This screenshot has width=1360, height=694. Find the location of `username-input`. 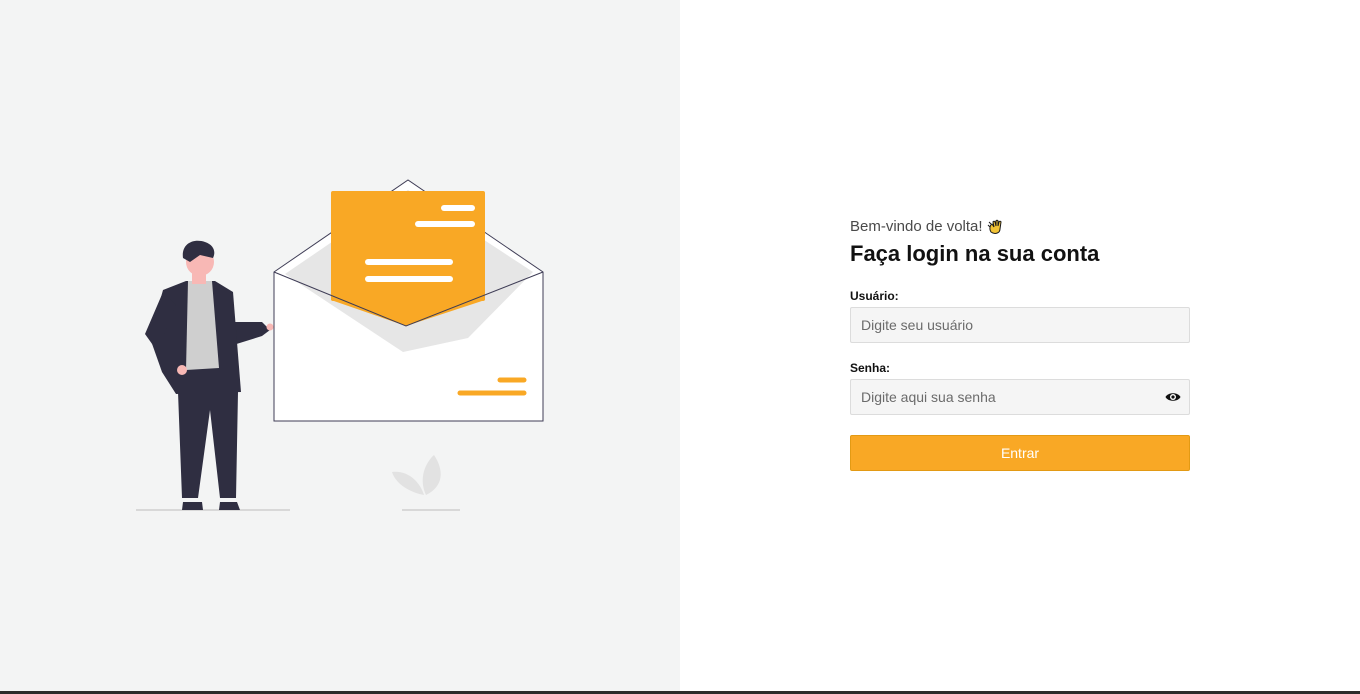

username-input is located at coordinates (1020, 325).